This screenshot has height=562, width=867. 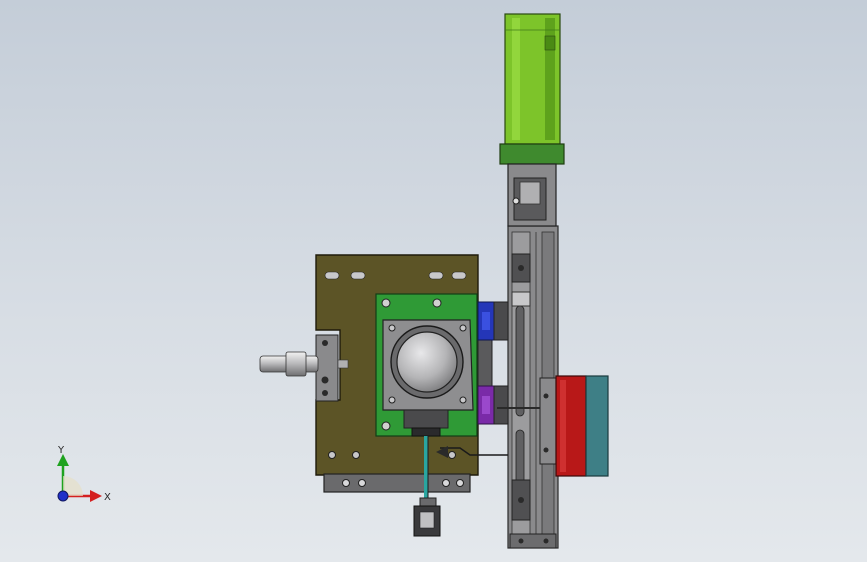 What do you see at coordinates (343, 364) in the screenshot?
I see `shaft-tip` at bounding box center [343, 364].